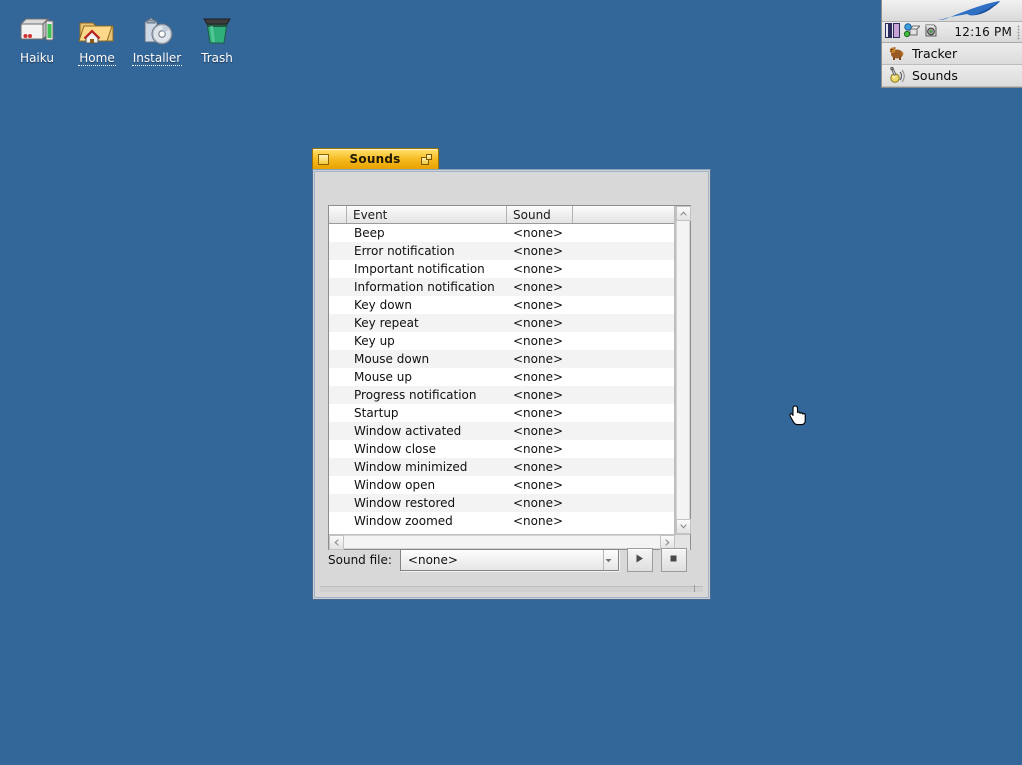 The width and height of the screenshot is (1022, 765). Describe the element at coordinates (608, 560) in the screenshot. I see `chevron-down-icon` at that location.